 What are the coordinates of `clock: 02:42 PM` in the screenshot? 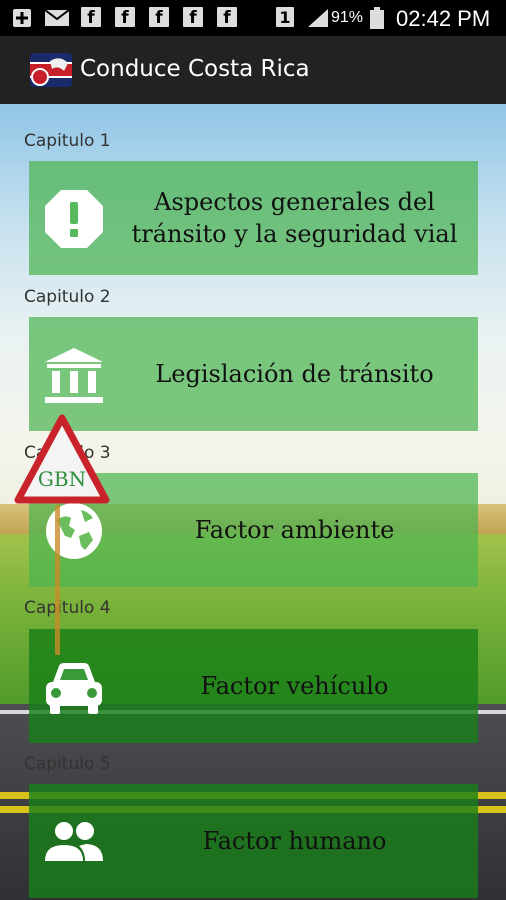 It's located at (443, 18).